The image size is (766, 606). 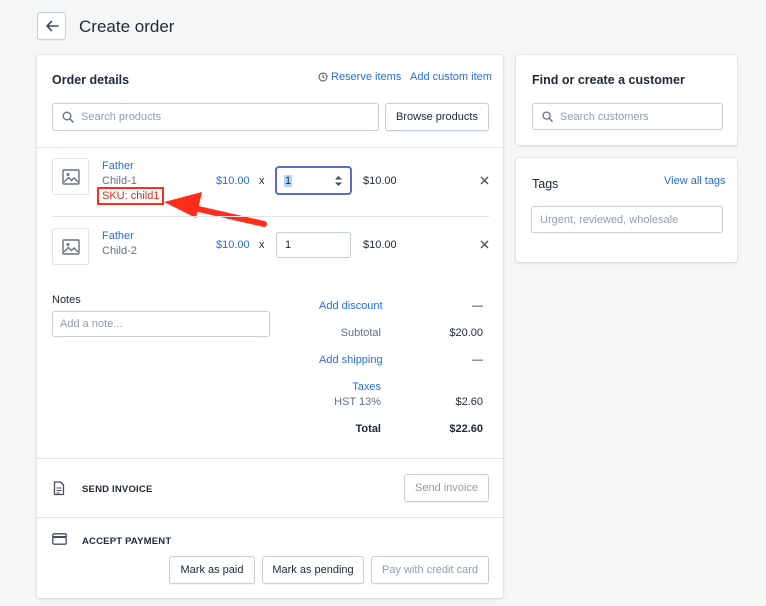 What do you see at coordinates (477, 360) in the screenshot?
I see `shipping-value: —` at bounding box center [477, 360].